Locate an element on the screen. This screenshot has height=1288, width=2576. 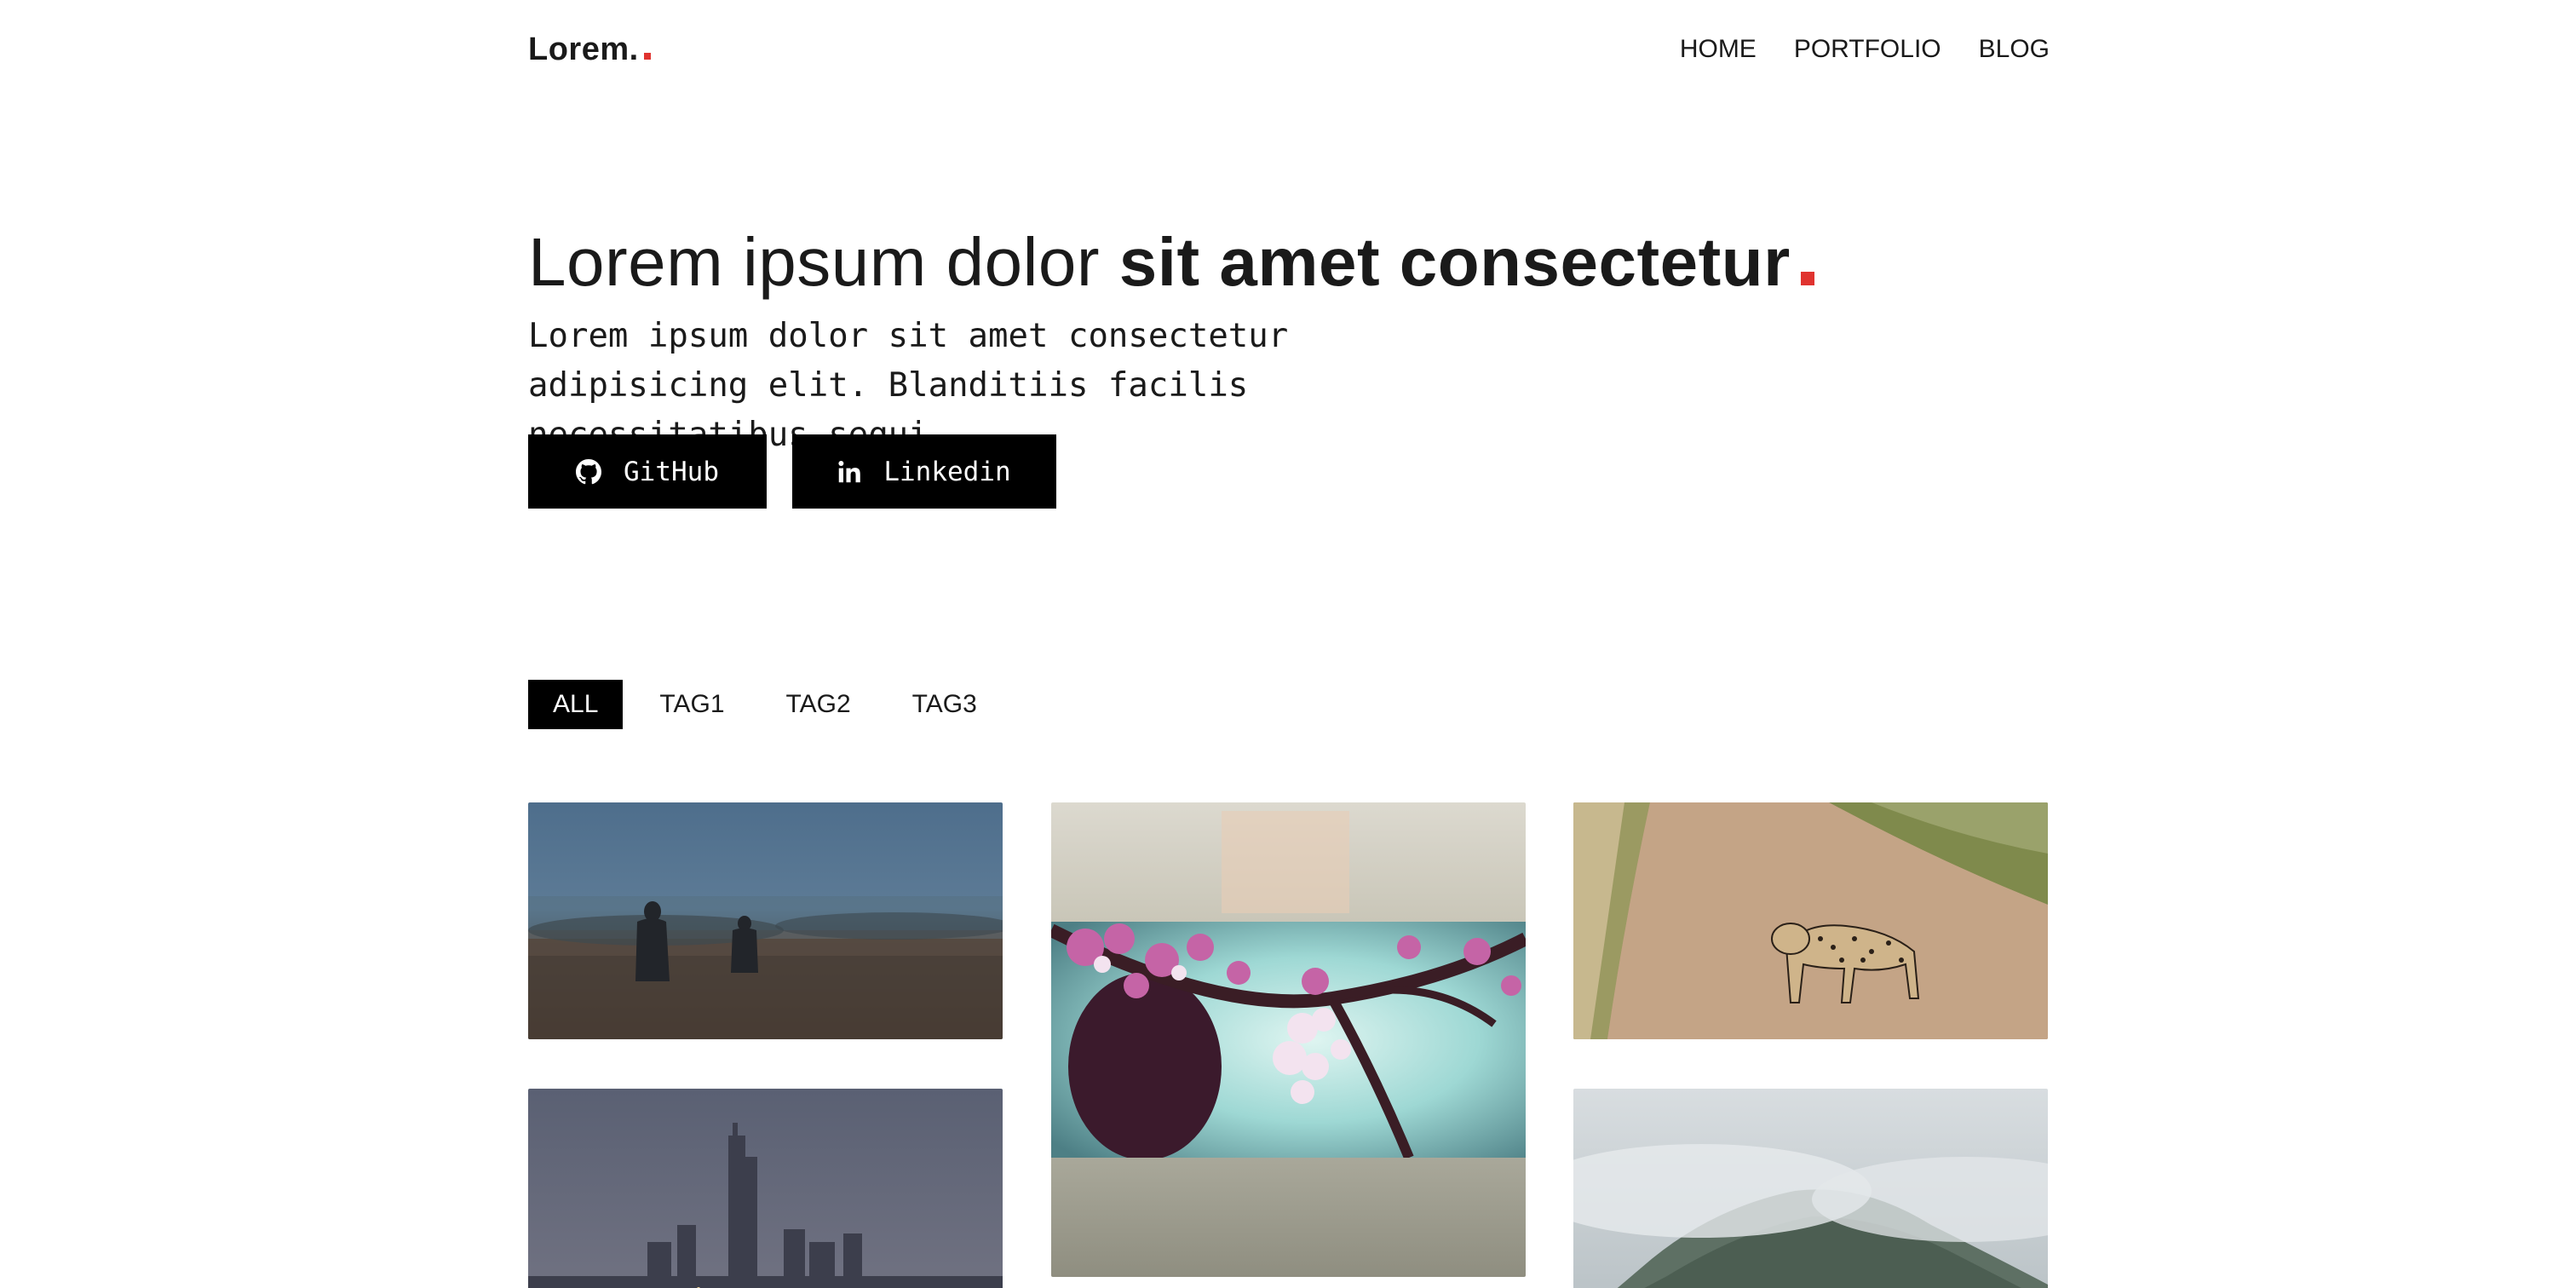
github-button-label: GitHub is located at coordinates (672, 471).